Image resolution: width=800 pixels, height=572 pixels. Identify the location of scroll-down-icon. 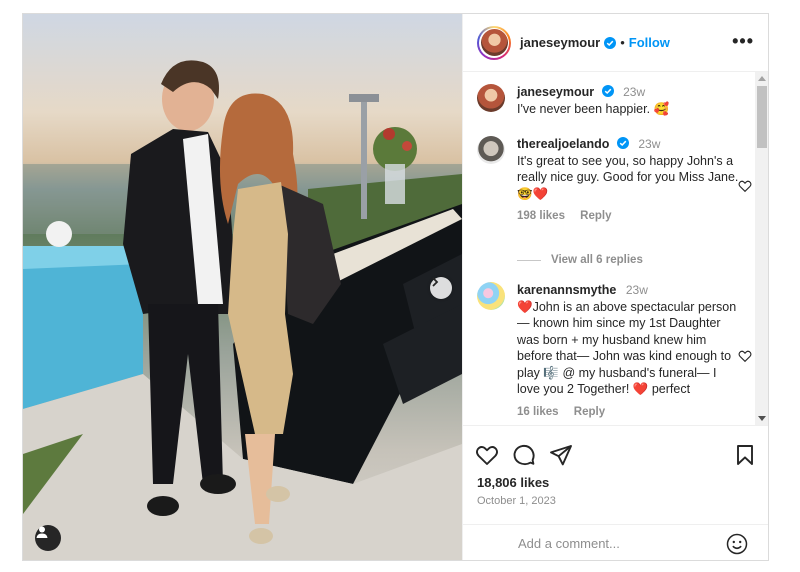
(762, 418).